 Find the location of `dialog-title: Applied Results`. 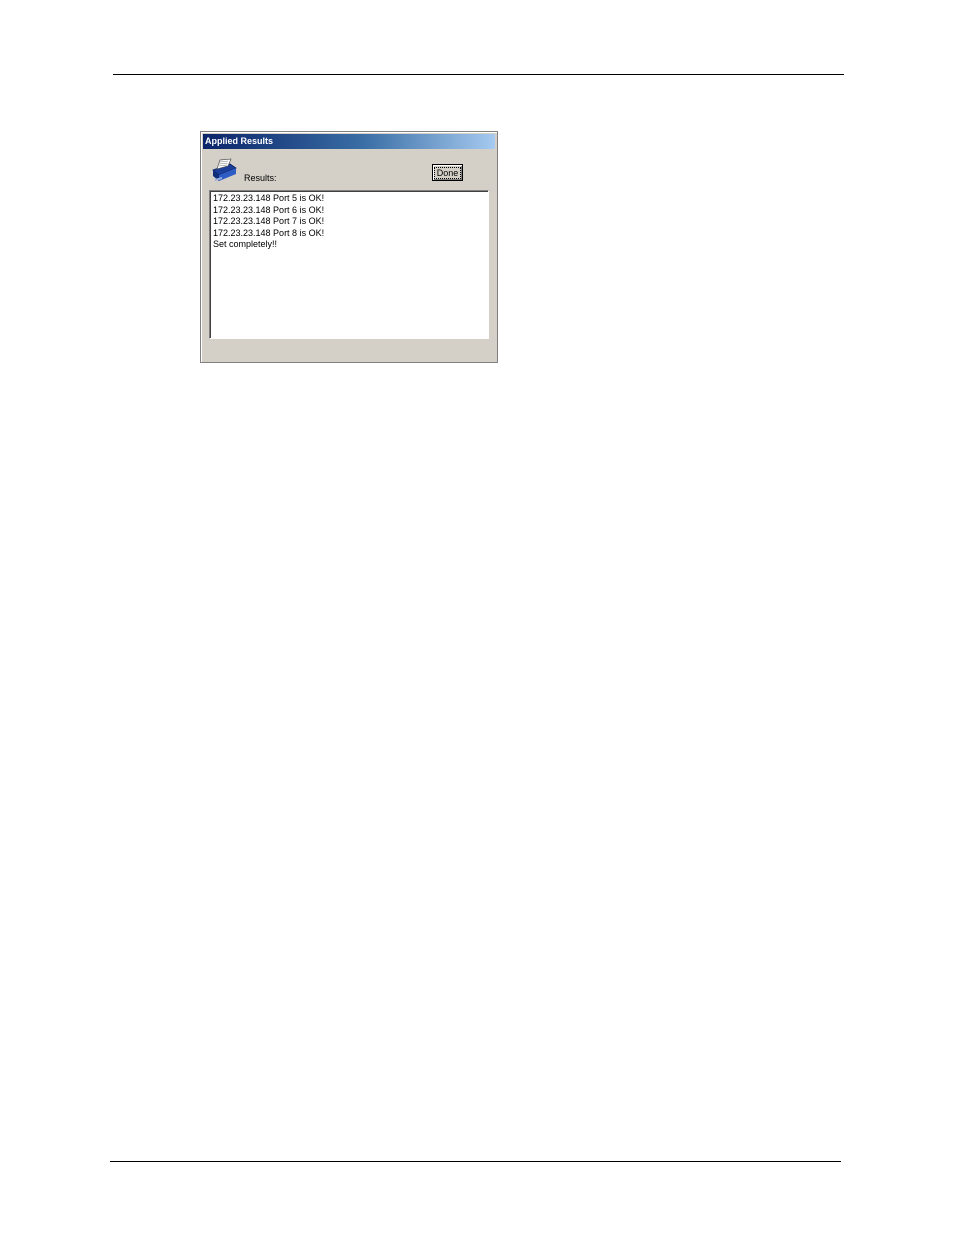

dialog-title: Applied Results is located at coordinates (349, 141).